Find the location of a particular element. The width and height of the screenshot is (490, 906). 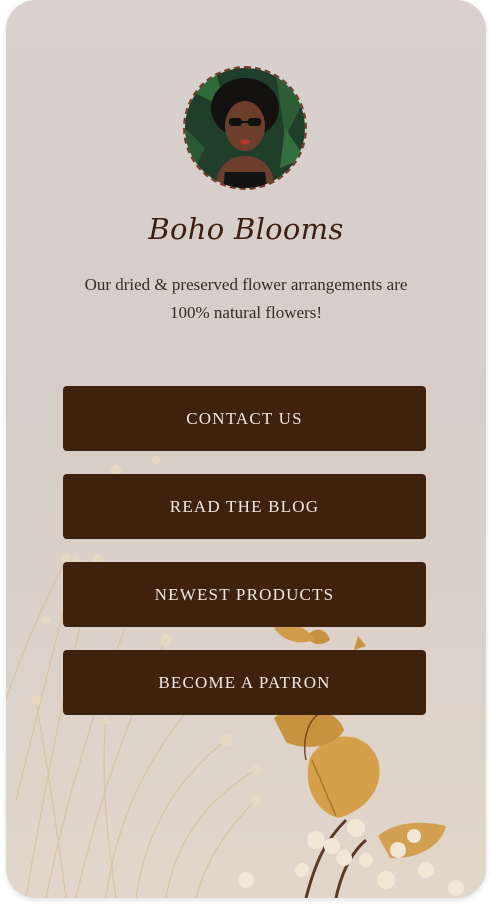

profile-photo-icon is located at coordinates (245, 128).